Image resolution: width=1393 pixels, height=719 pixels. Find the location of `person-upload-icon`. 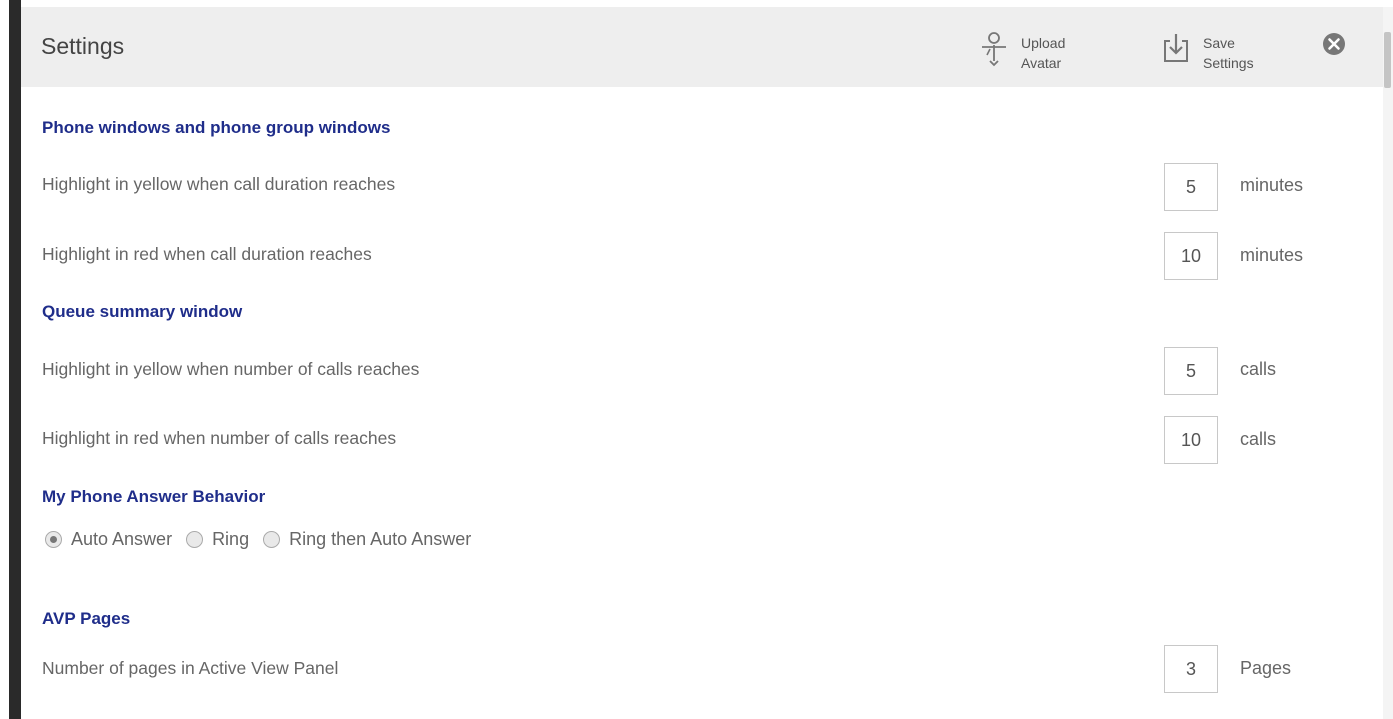

person-upload-icon is located at coordinates (994, 49).